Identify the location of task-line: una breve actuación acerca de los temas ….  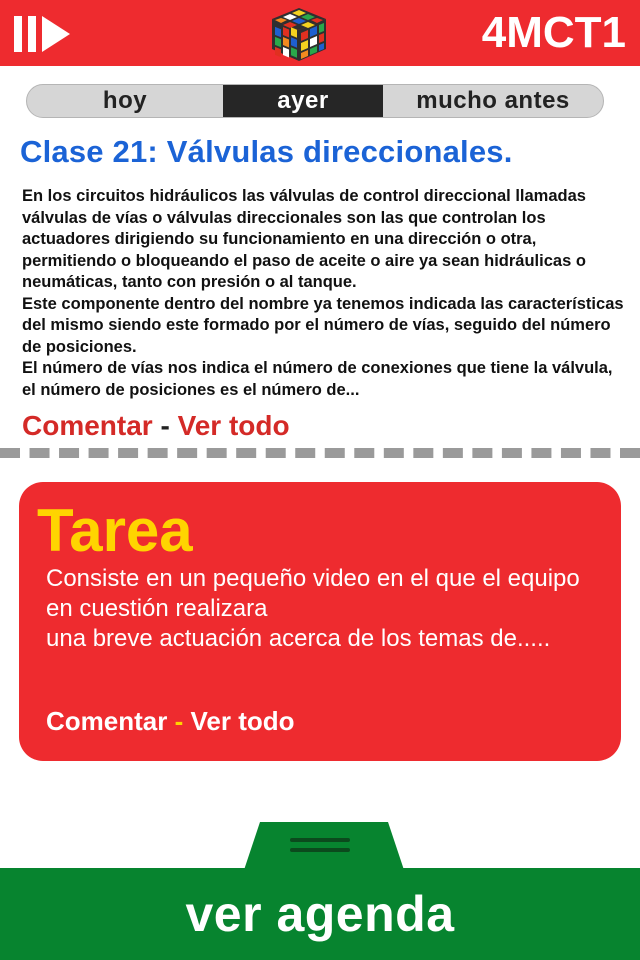
(298, 638).